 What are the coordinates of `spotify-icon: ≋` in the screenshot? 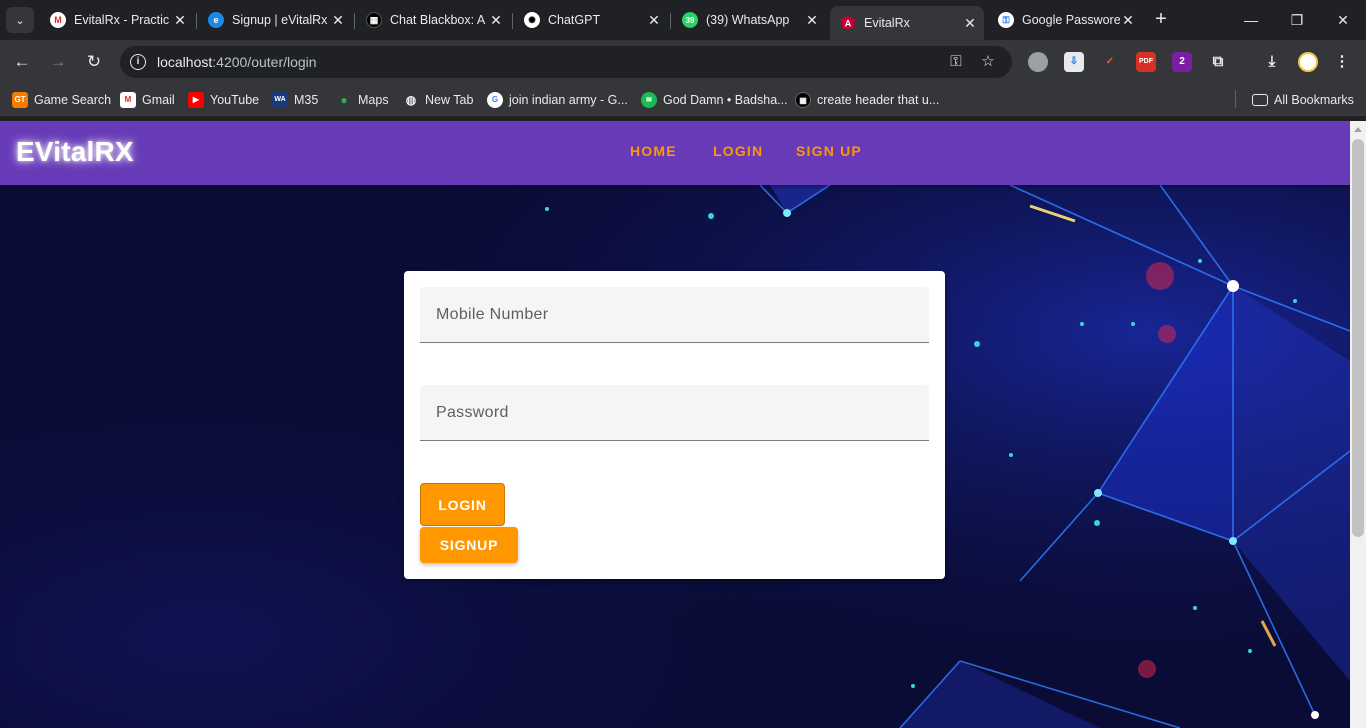 It's located at (649, 100).